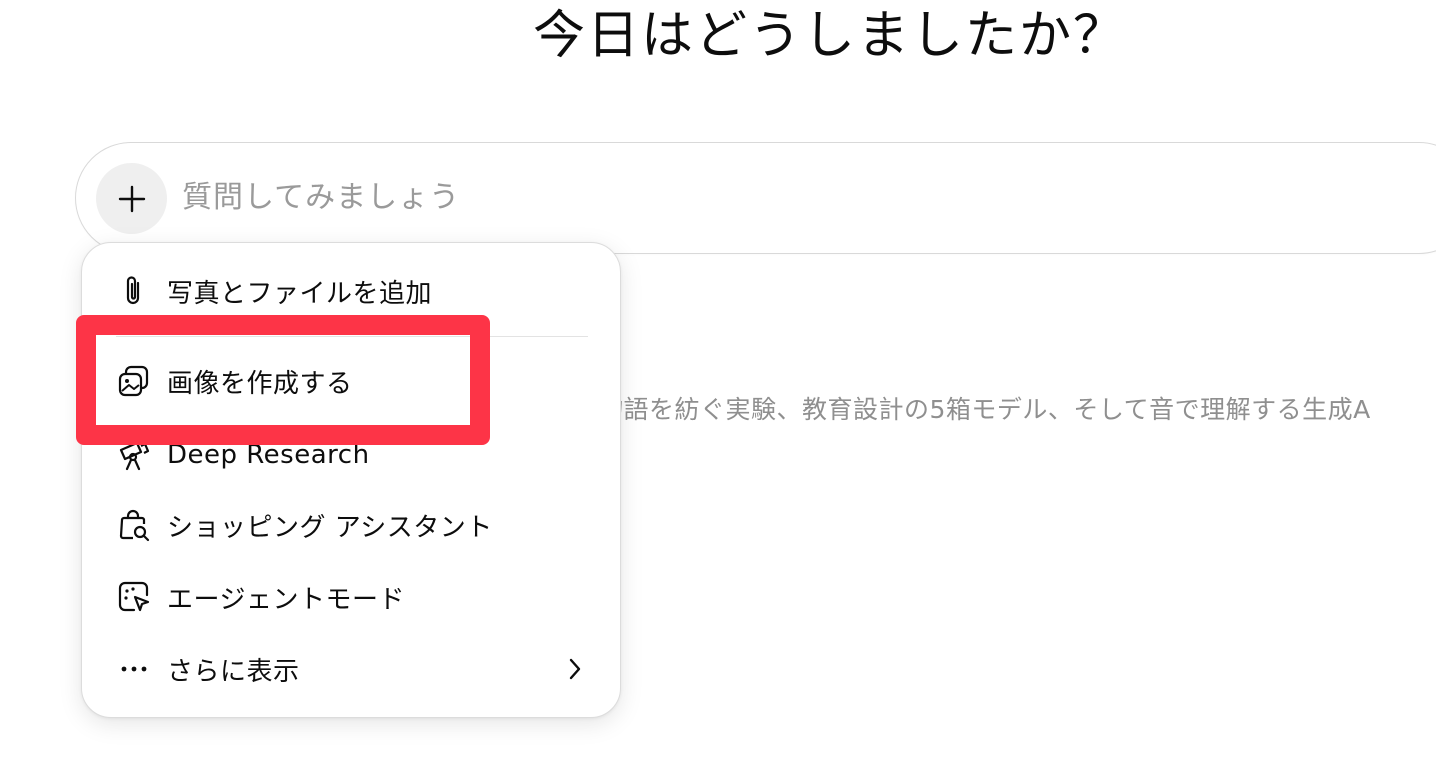  I want to click on image-create-icon, so click(134, 381).